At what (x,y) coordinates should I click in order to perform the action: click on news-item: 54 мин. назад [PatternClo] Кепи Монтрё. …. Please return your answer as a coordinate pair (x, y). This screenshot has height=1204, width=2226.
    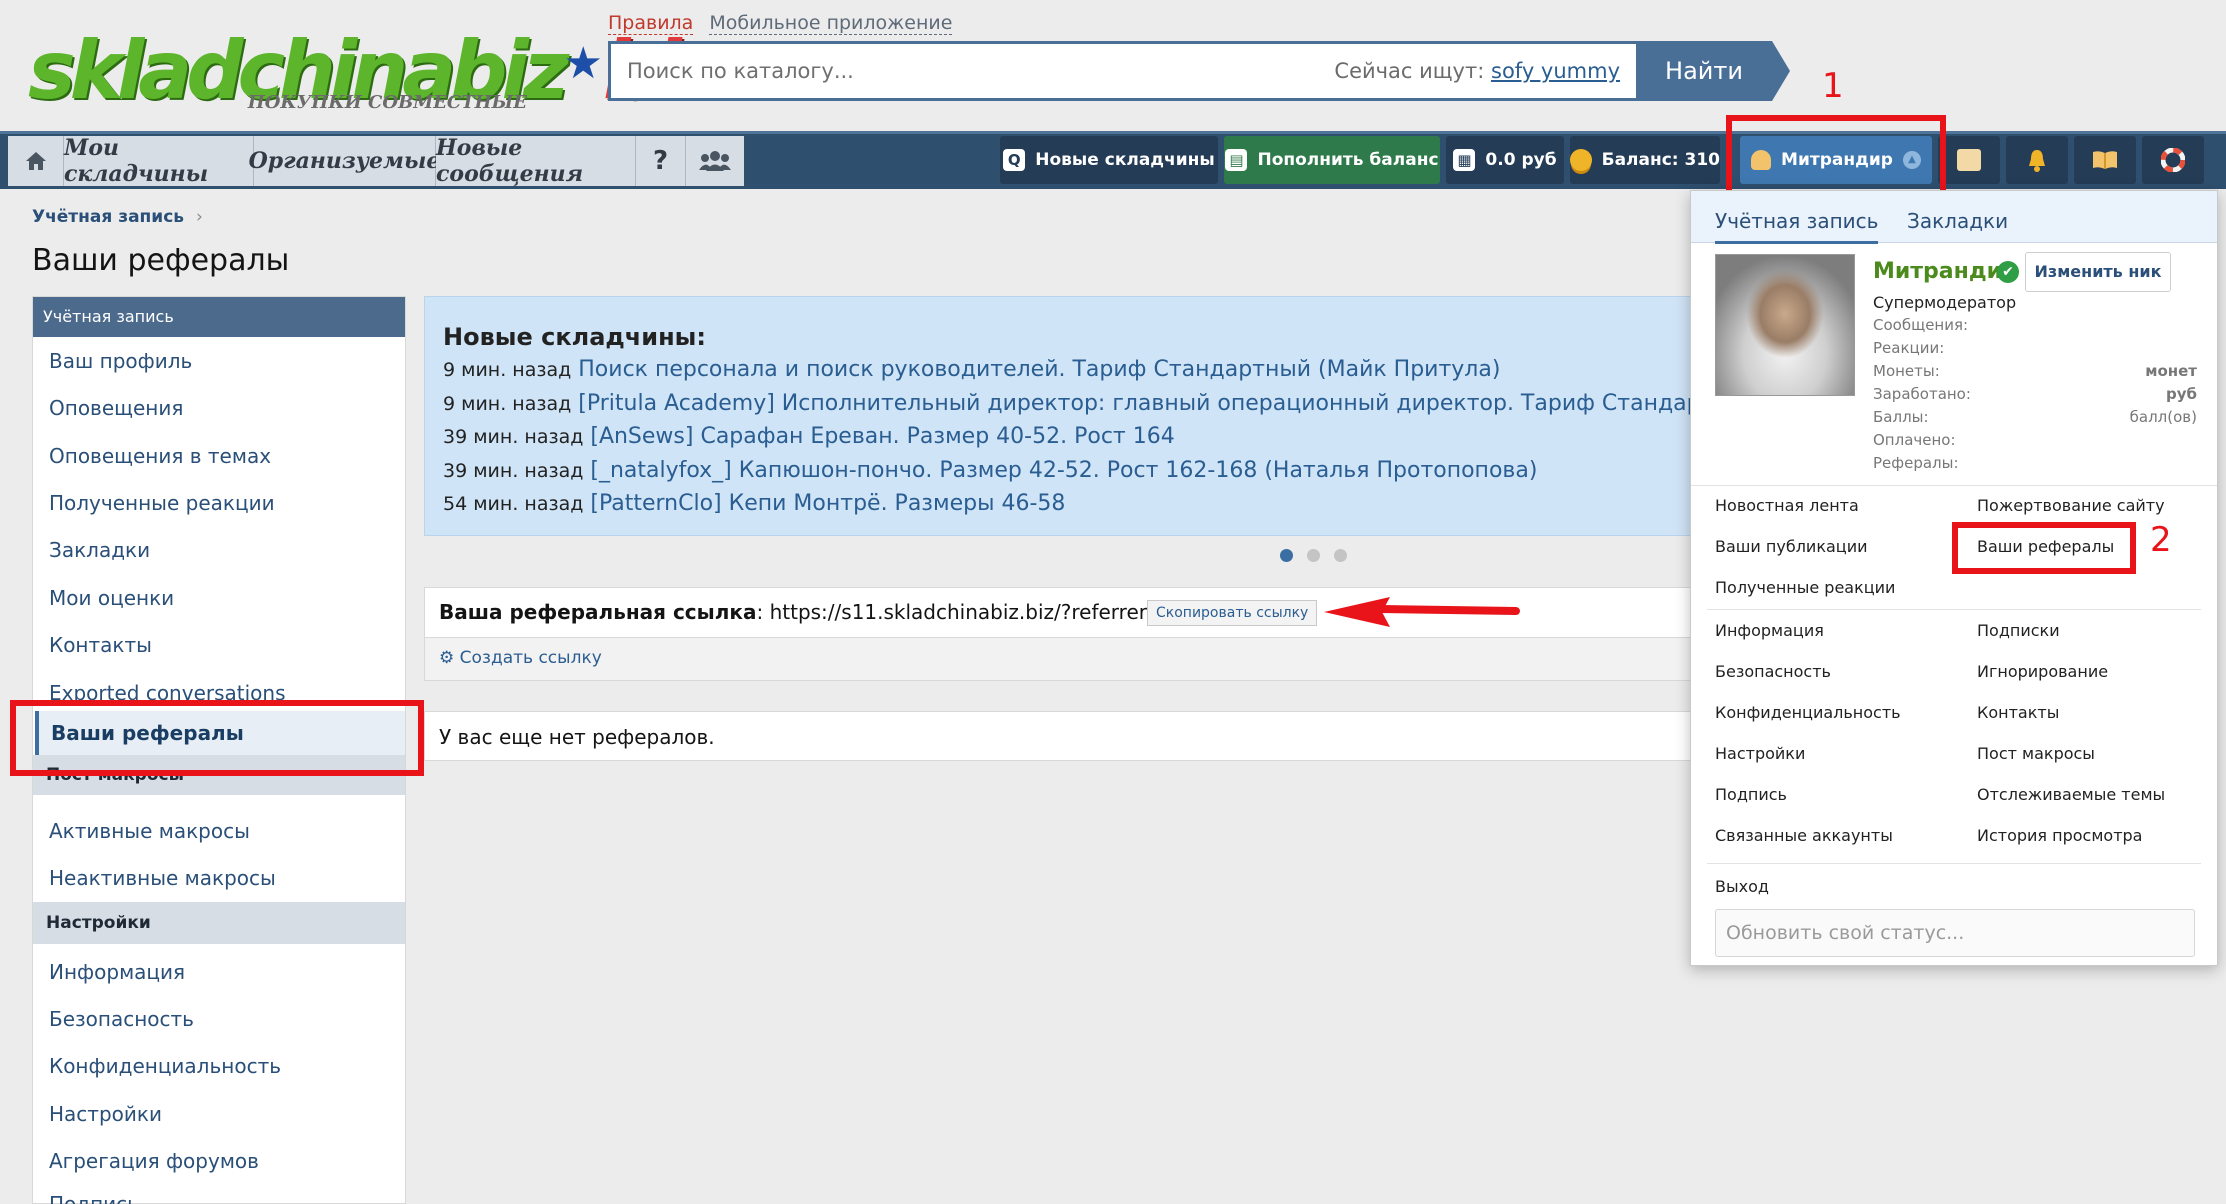
    Looking at the image, I should click on (754, 503).